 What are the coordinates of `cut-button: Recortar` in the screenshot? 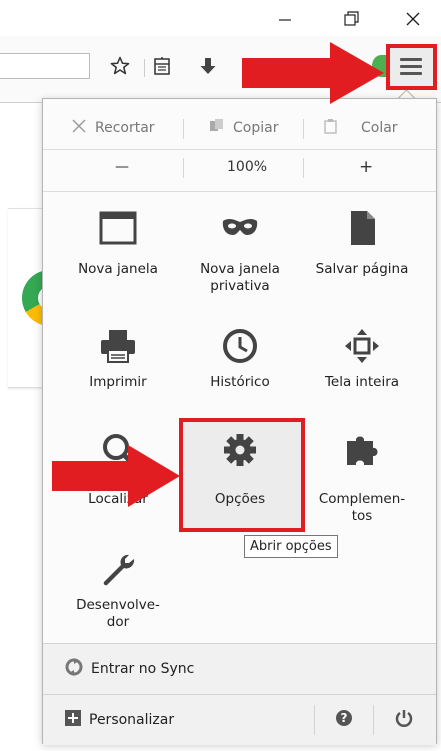 It's located at (113, 128).